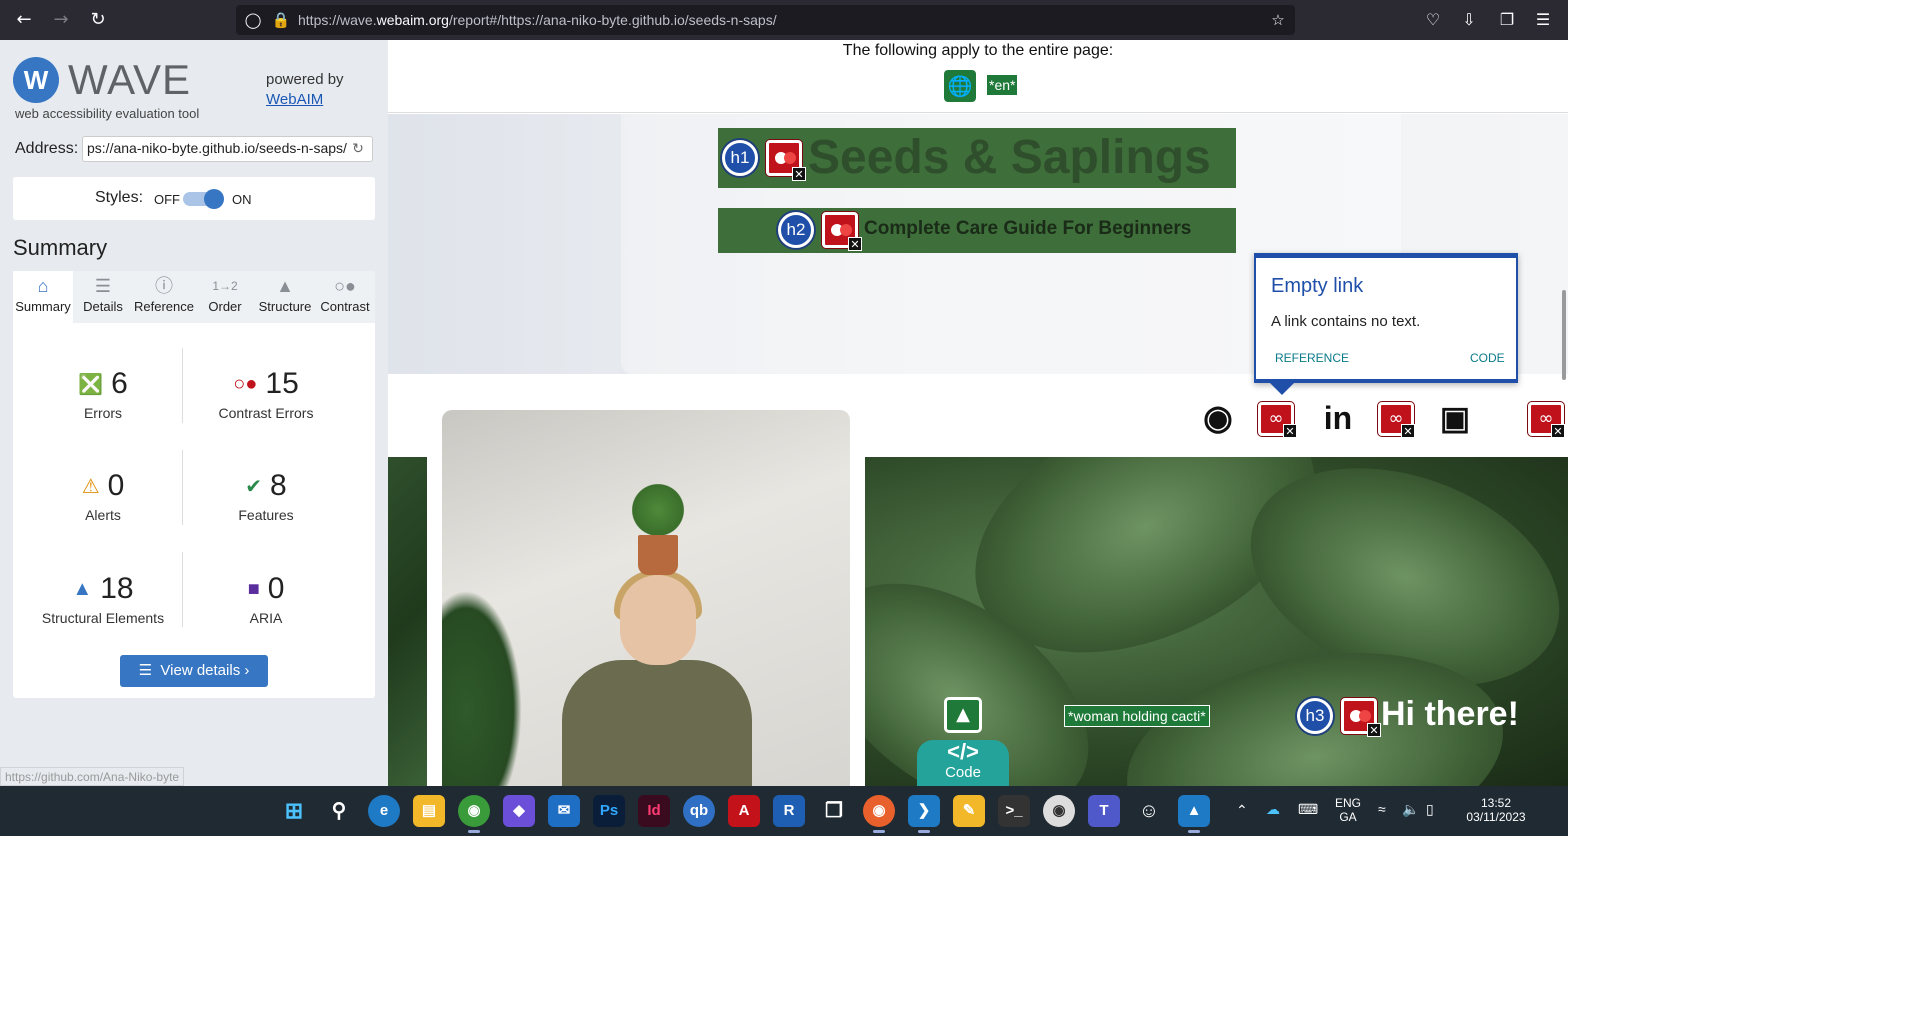 The width and height of the screenshot is (1920, 1024). What do you see at coordinates (924, 814) in the screenshot?
I see `vscode-icon: ❯` at bounding box center [924, 814].